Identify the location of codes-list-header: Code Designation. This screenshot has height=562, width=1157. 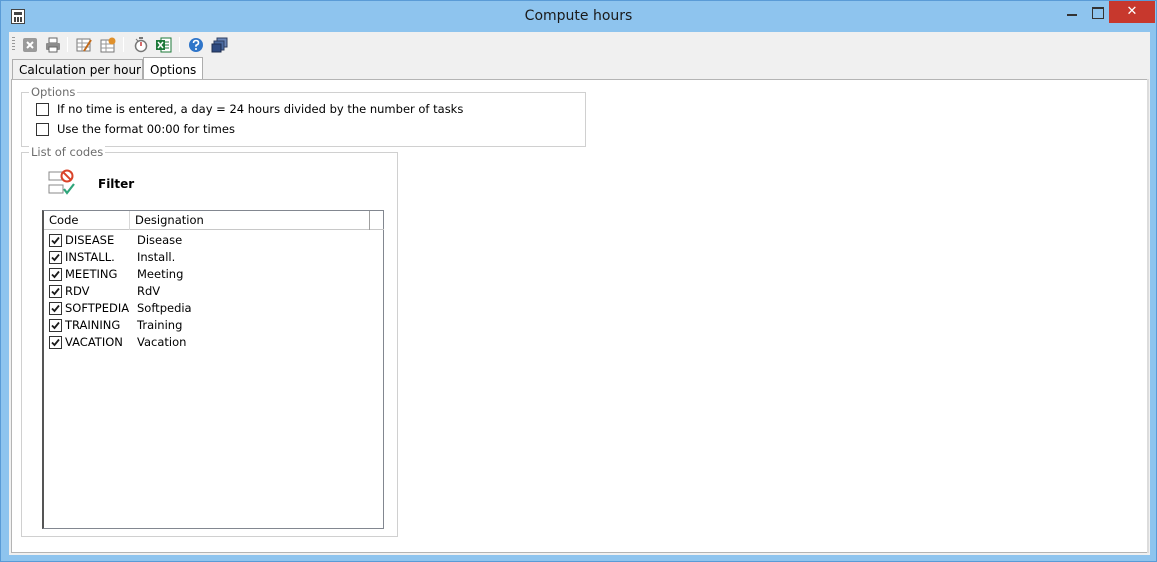
(214, 220).